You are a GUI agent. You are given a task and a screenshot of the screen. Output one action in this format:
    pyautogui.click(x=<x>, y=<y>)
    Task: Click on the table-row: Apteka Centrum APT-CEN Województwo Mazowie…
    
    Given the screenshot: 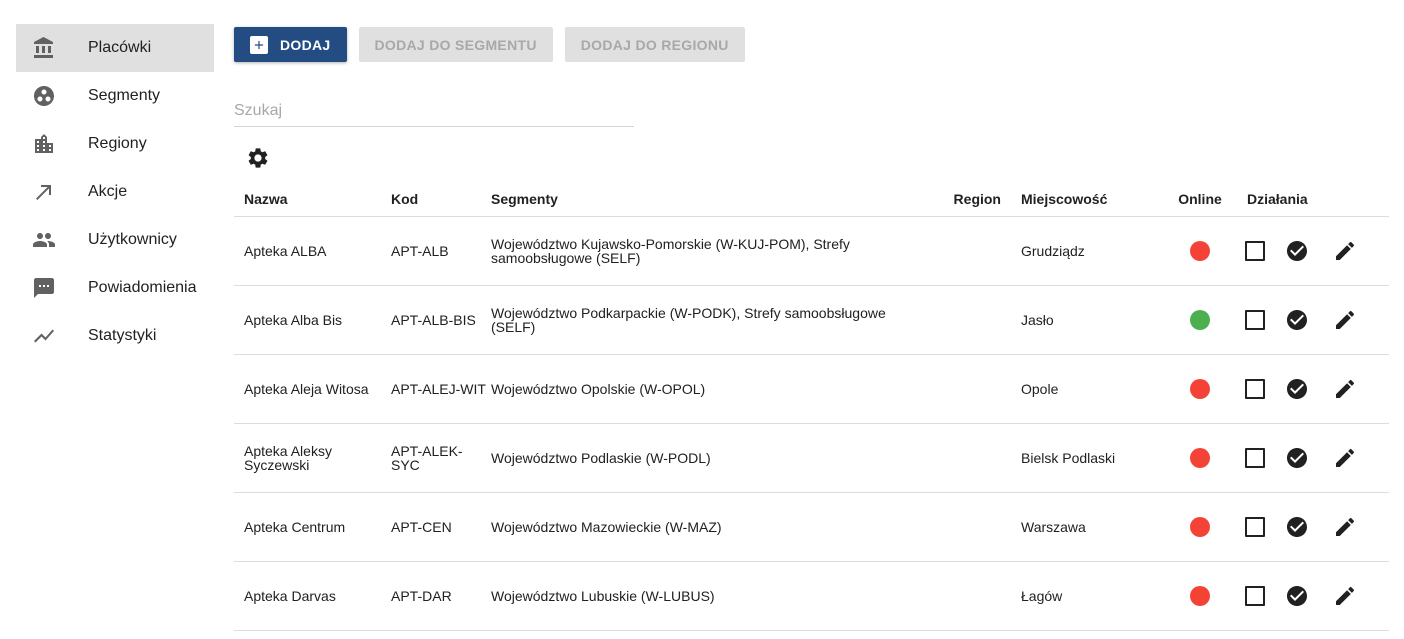 What is the action you would take?
    pyautogui.click(x=811, y=527)
    